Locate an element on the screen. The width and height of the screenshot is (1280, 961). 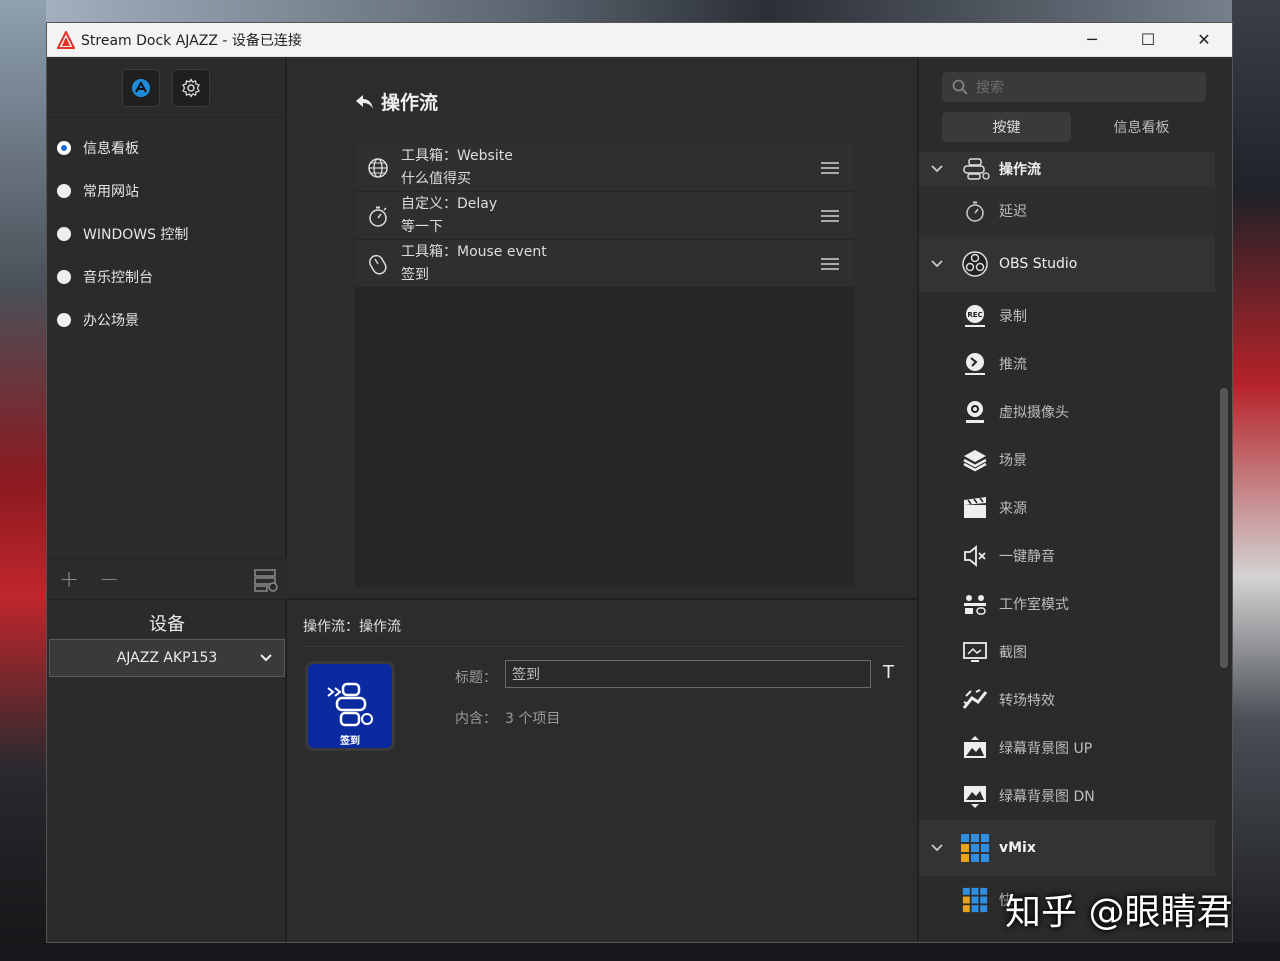
contains-label: 内含： is located at coordinates (476, 719).